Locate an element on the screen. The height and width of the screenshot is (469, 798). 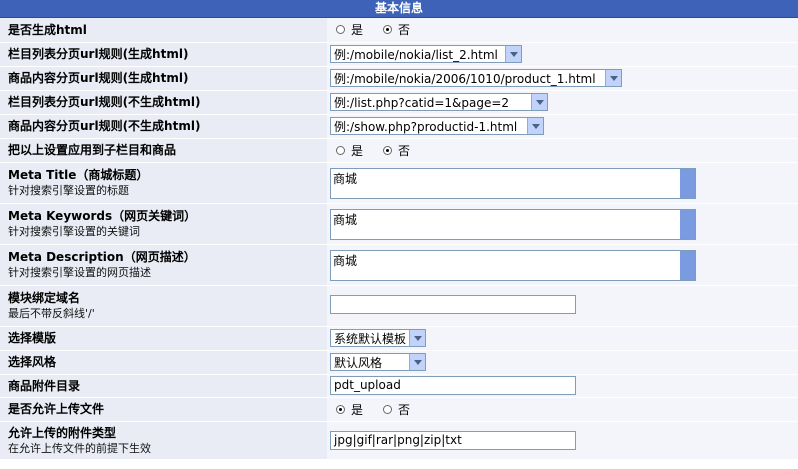
generate-html-label: 是否生成html is located at coordinates (47, 29).